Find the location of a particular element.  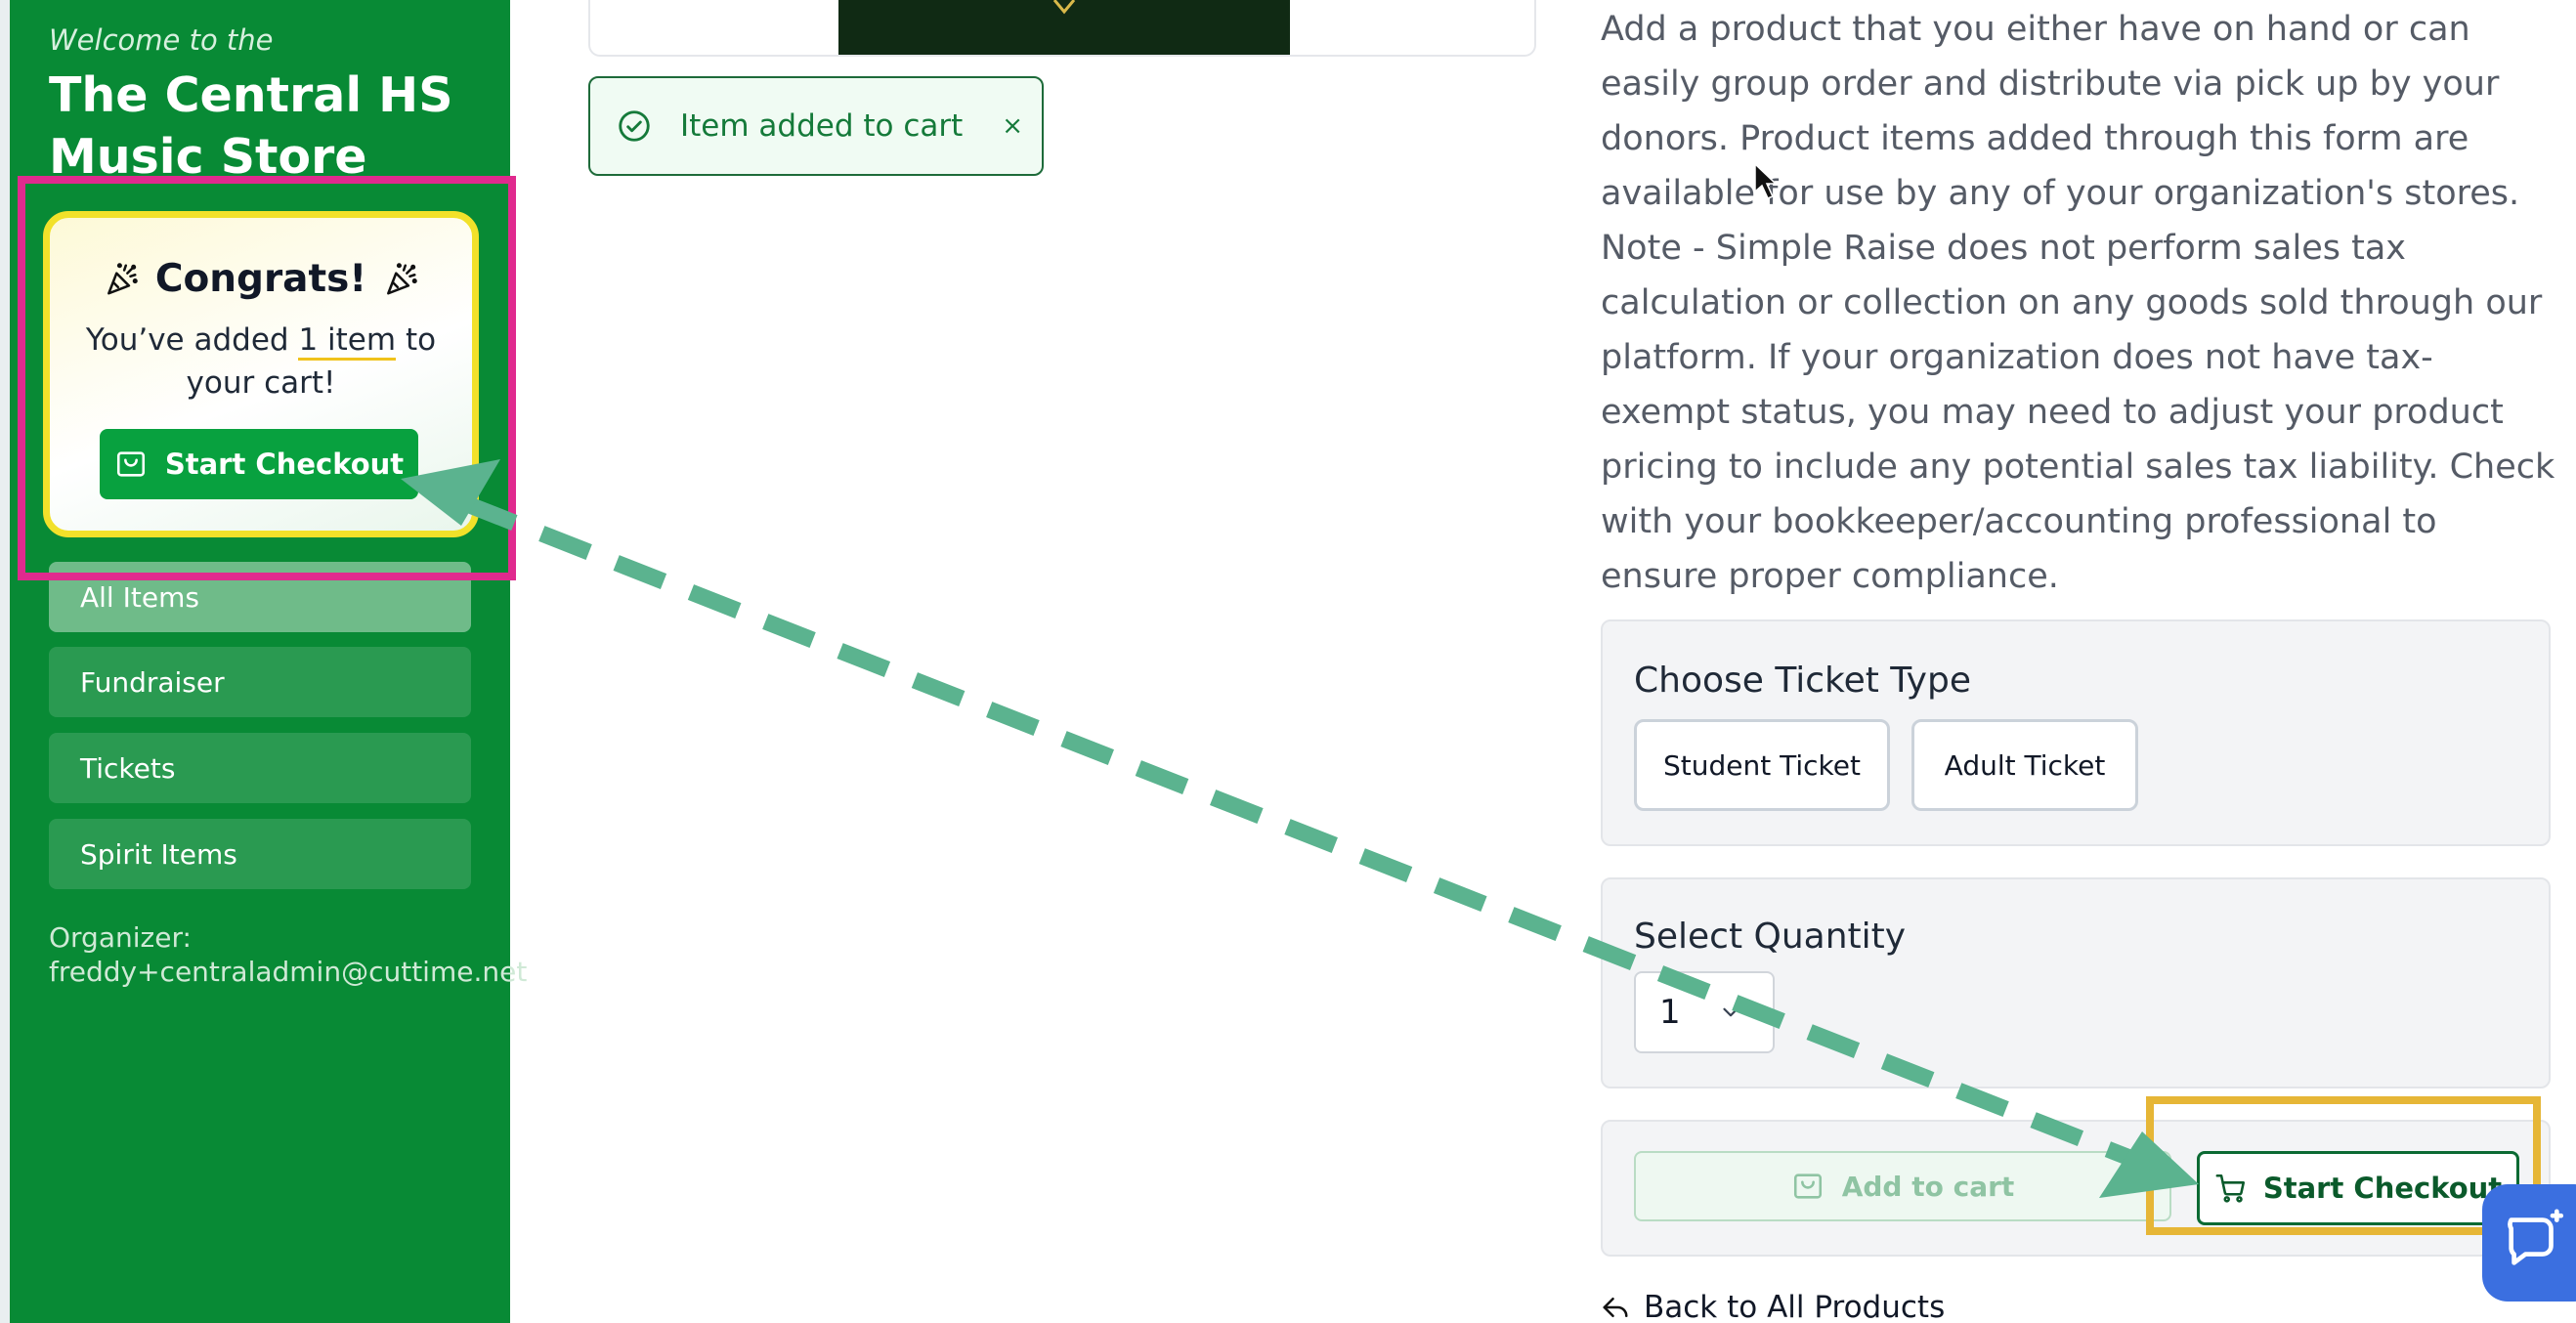

sidebar-item-fundraiser: Fundraiser is located at coordinates (260, 682).